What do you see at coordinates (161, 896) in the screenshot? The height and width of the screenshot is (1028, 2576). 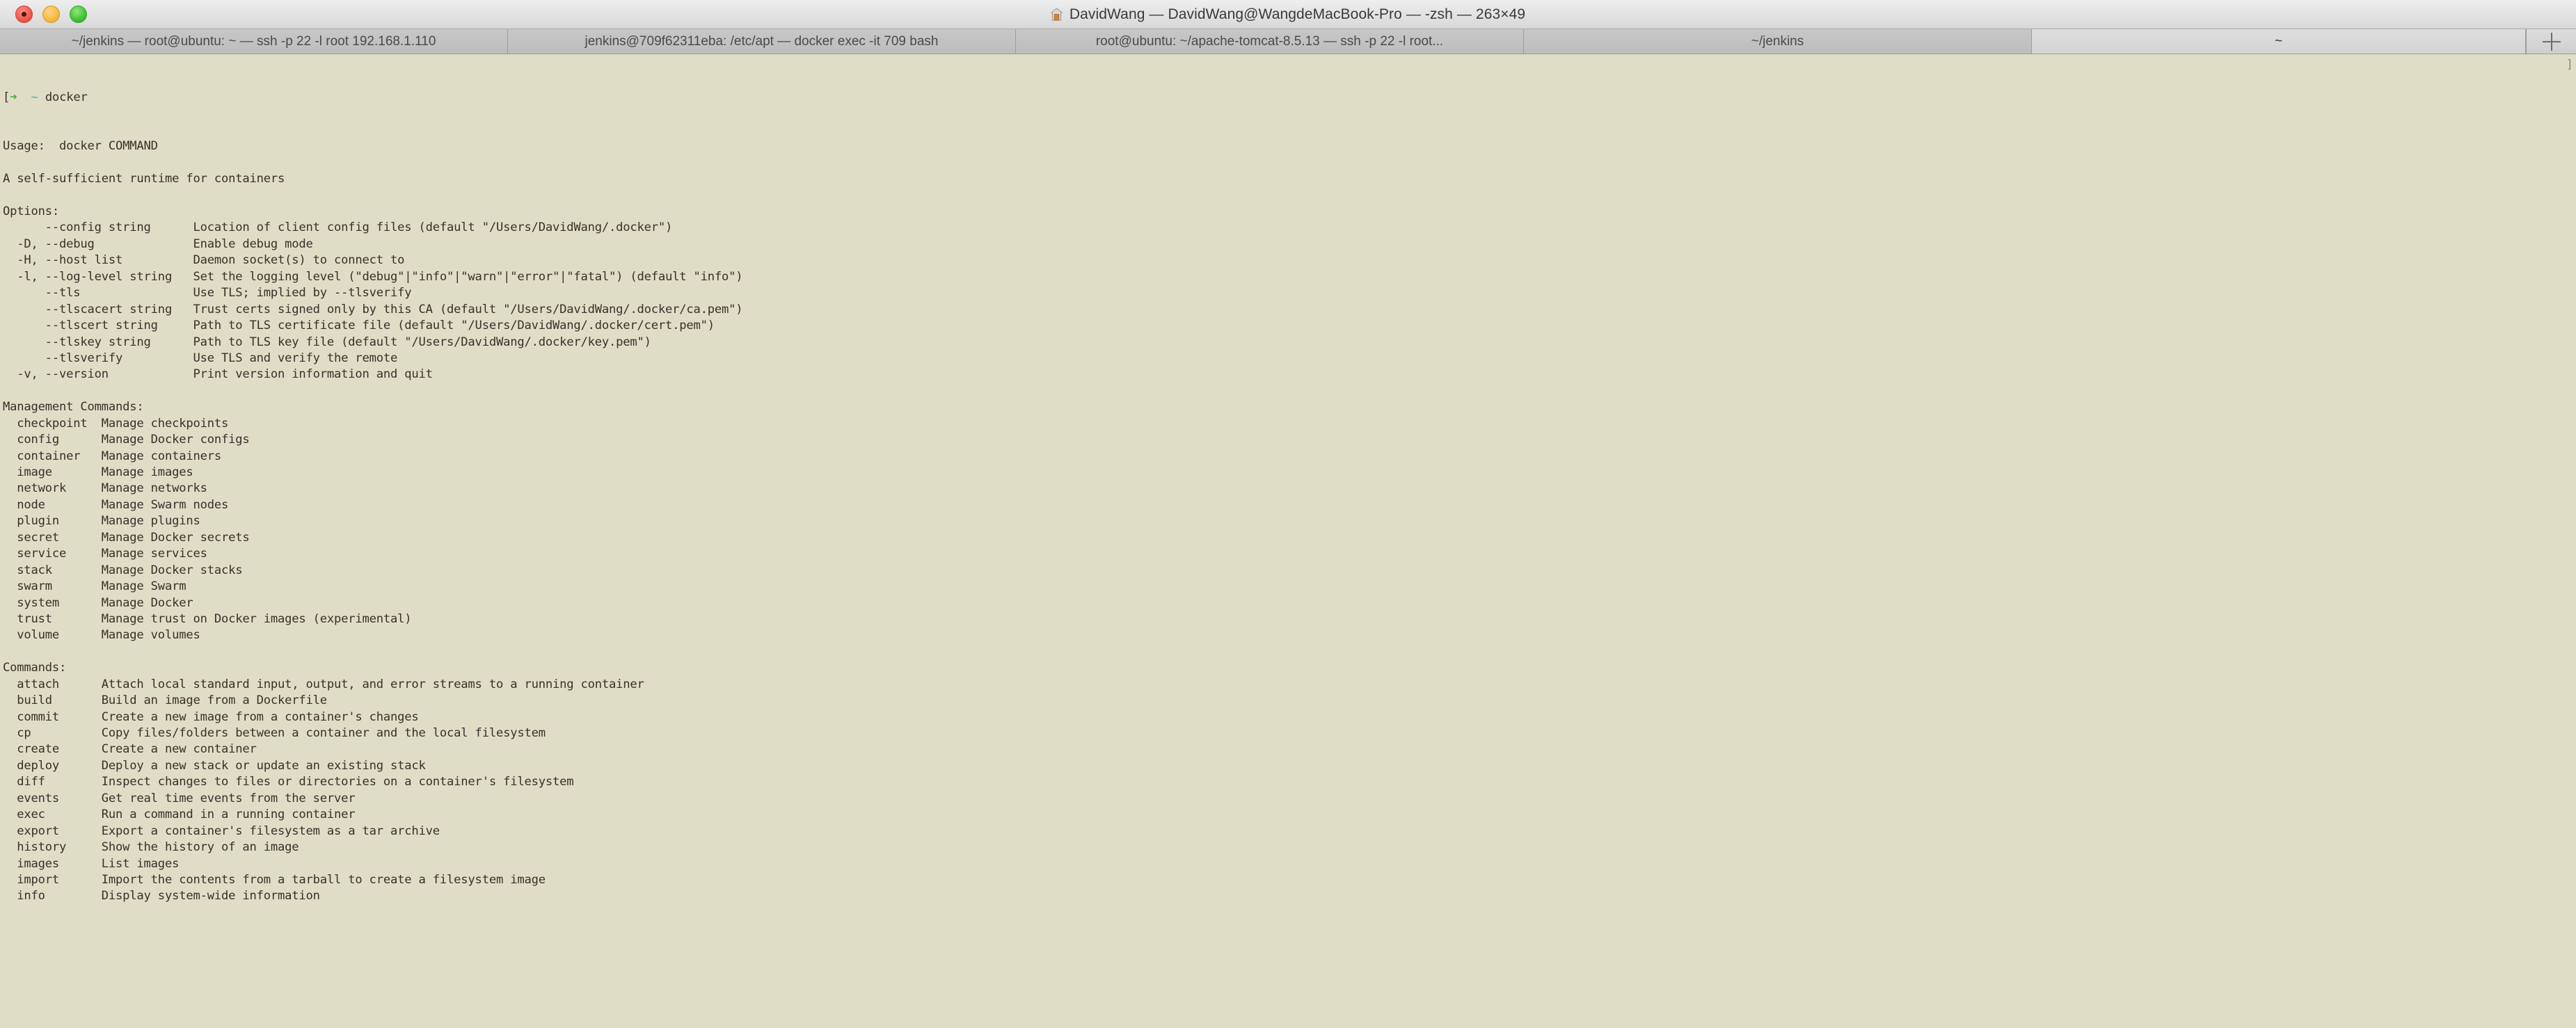 I see `terminal-line: info Display system-wide information` at bounding box center [161, 896].